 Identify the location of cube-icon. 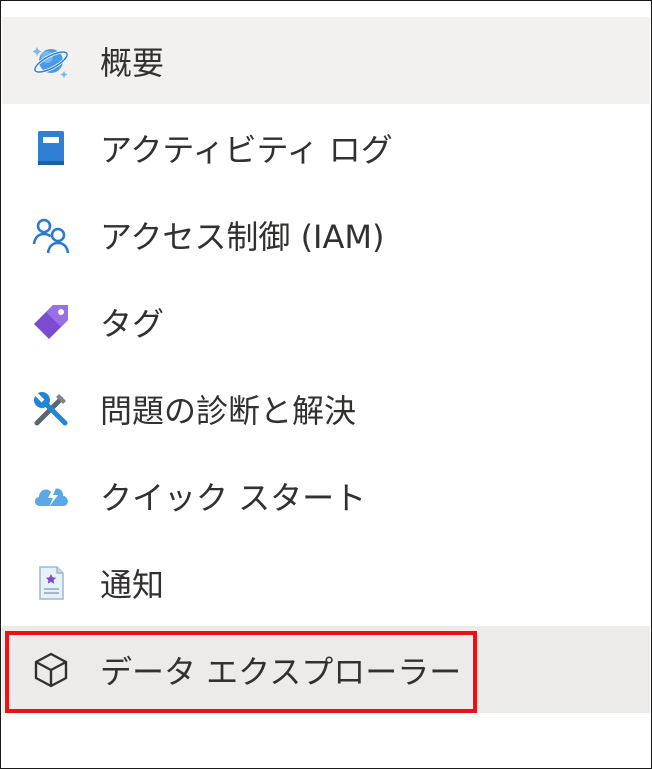
(51, 670).